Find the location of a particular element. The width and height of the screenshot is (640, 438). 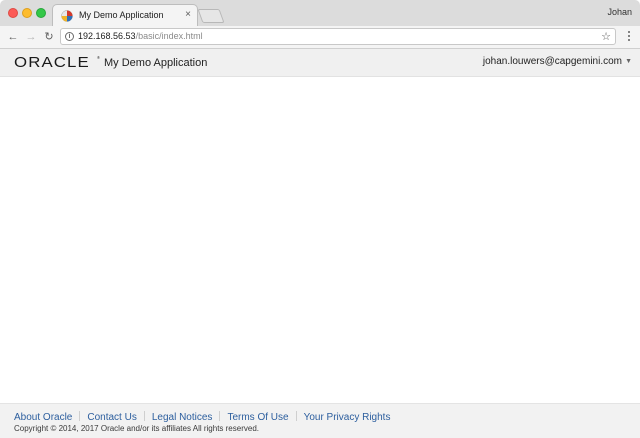

reload-icon: ↻ is located at coordinates (49, 37).